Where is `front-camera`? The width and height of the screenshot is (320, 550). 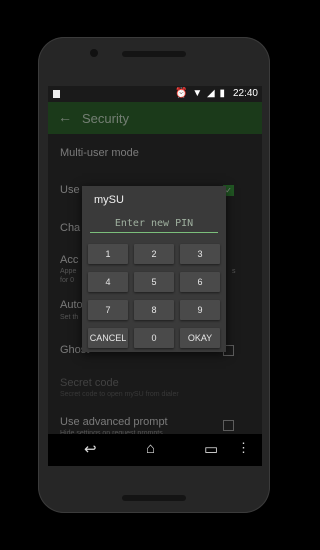 front-camera is located at coordinates (94, 53).